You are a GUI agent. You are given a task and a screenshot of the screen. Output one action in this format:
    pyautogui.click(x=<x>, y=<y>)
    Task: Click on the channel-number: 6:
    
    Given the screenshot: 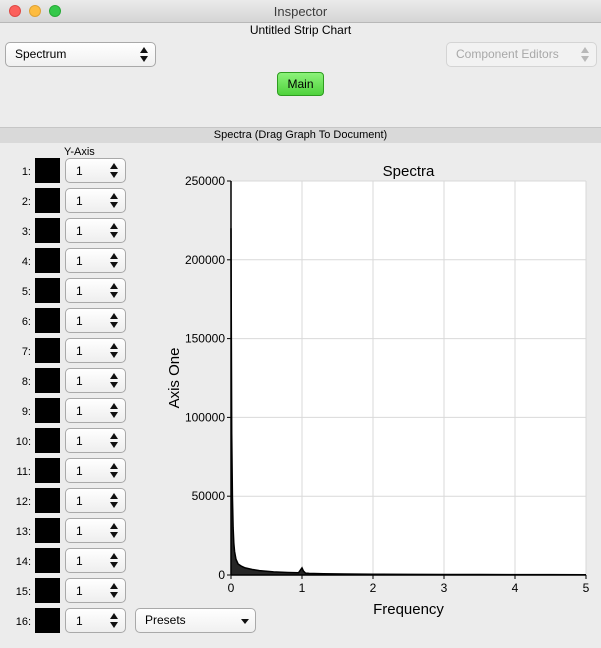 What is the action you would take?
    pyautogui.click(x=26, y=322)
    